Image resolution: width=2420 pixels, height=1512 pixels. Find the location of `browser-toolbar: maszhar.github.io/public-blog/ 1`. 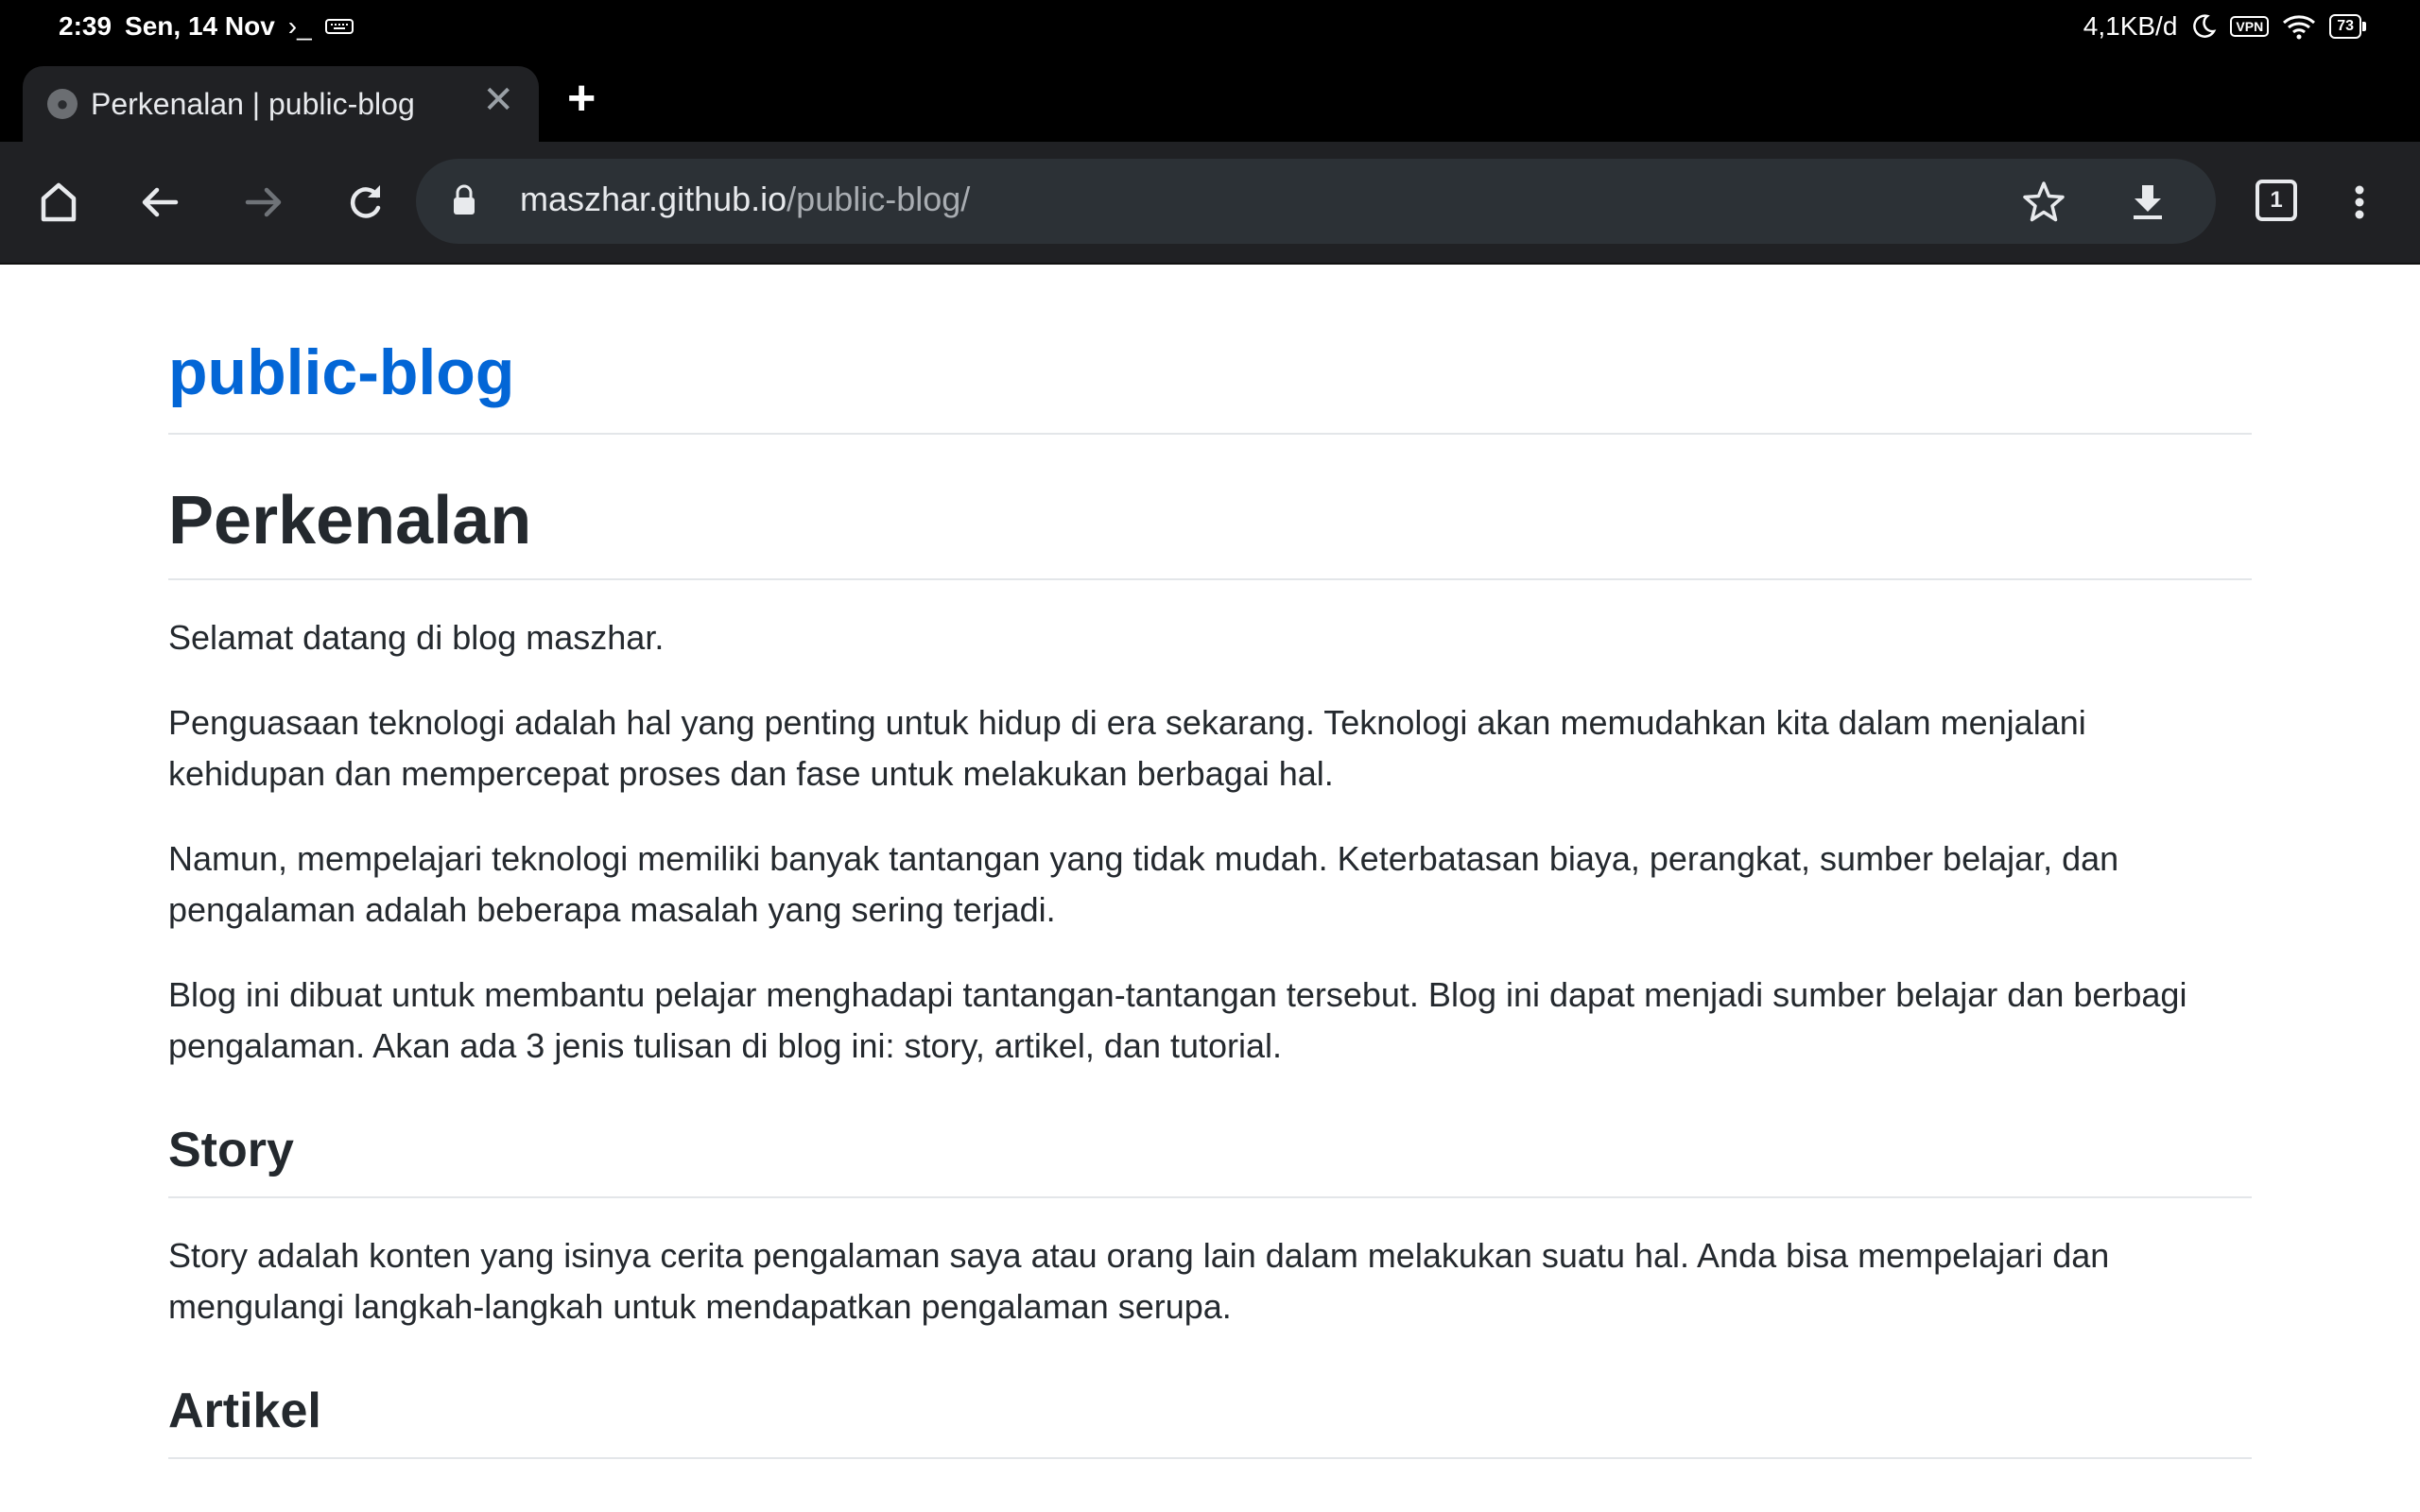

browser-toolbar: maszhar.github.io/public-blog/ 1 is located at coordinates (1210, 203).